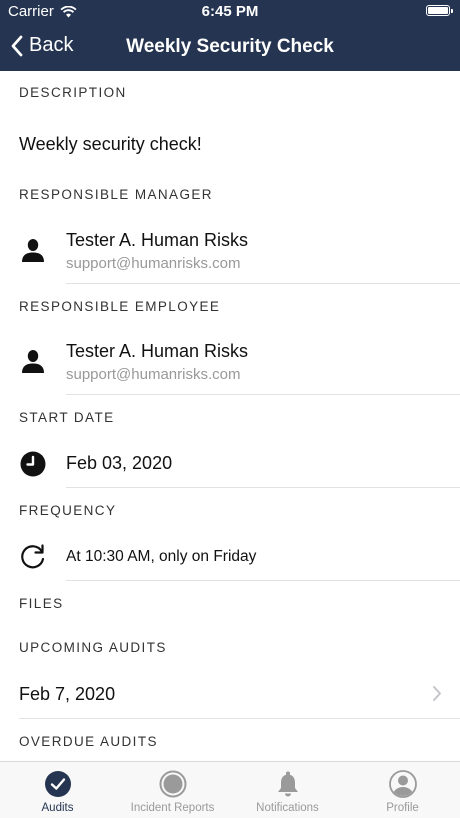 This screenshot has width=460, height=818. I want to click on user-circle-icon, so click(402, 784).